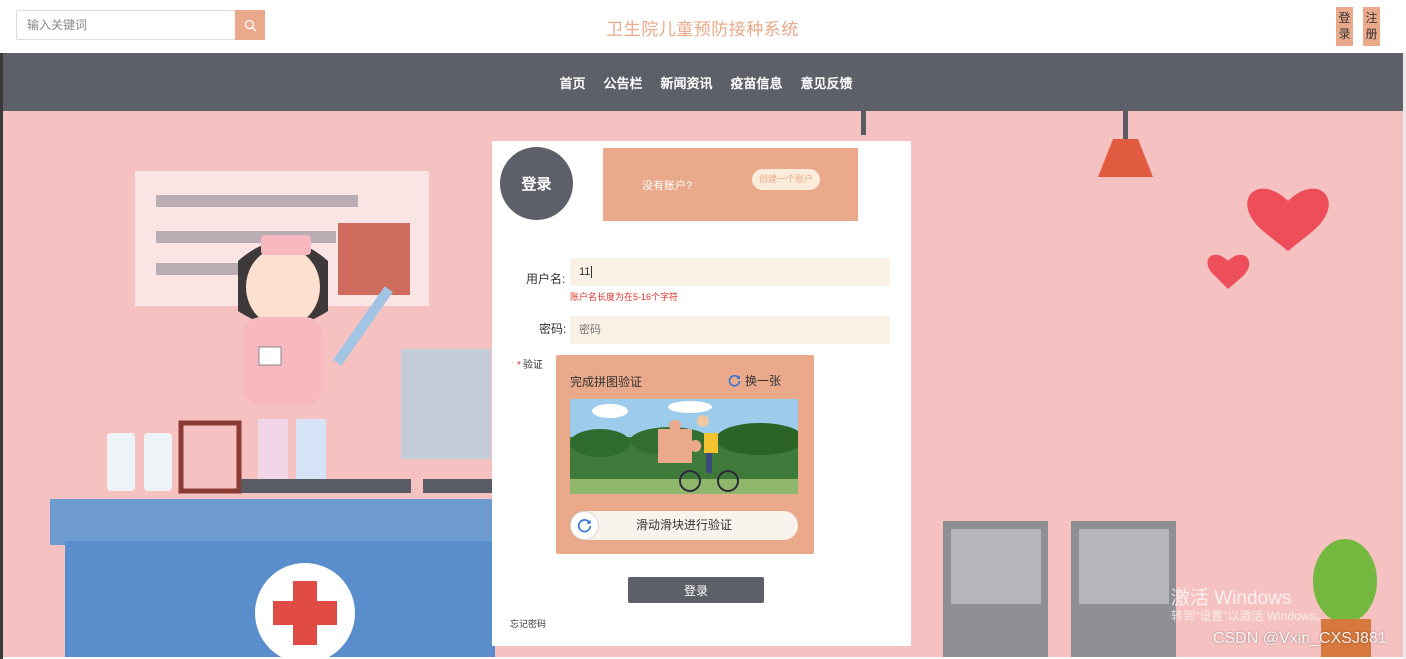 This screenshot has height=659, width=1406. I want to click on captcha-slider-handle, so click(584, 525).